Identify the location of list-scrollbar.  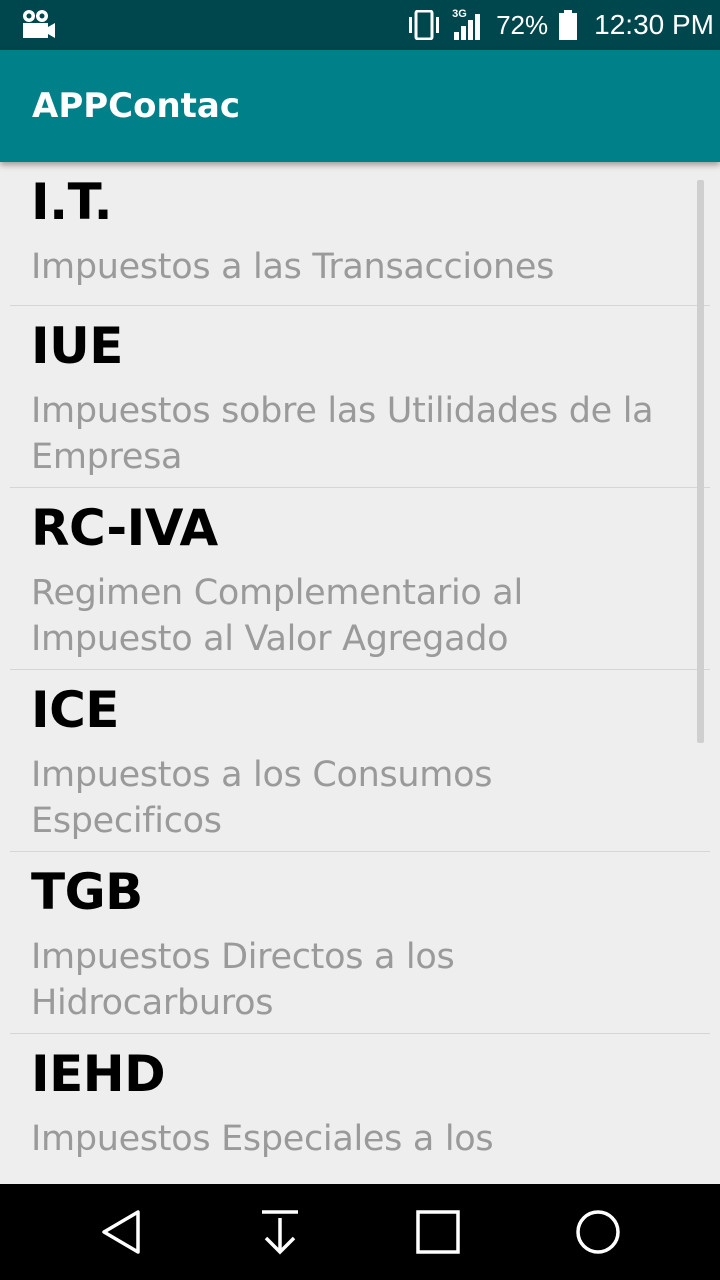
(700, 461).